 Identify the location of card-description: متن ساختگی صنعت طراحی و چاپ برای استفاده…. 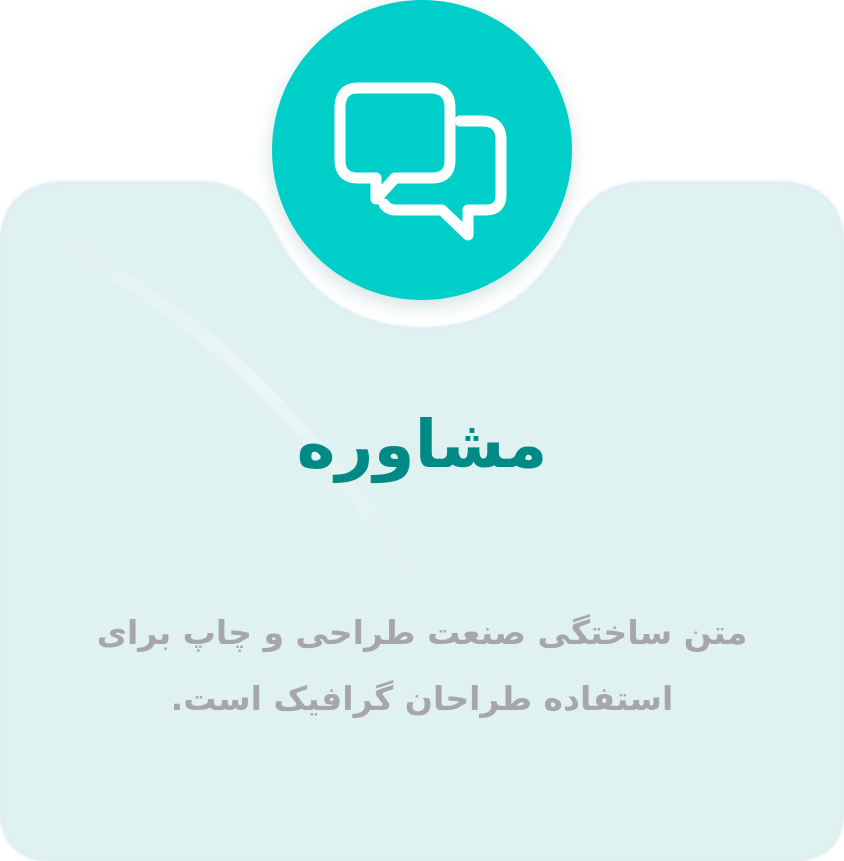
(422, 665).